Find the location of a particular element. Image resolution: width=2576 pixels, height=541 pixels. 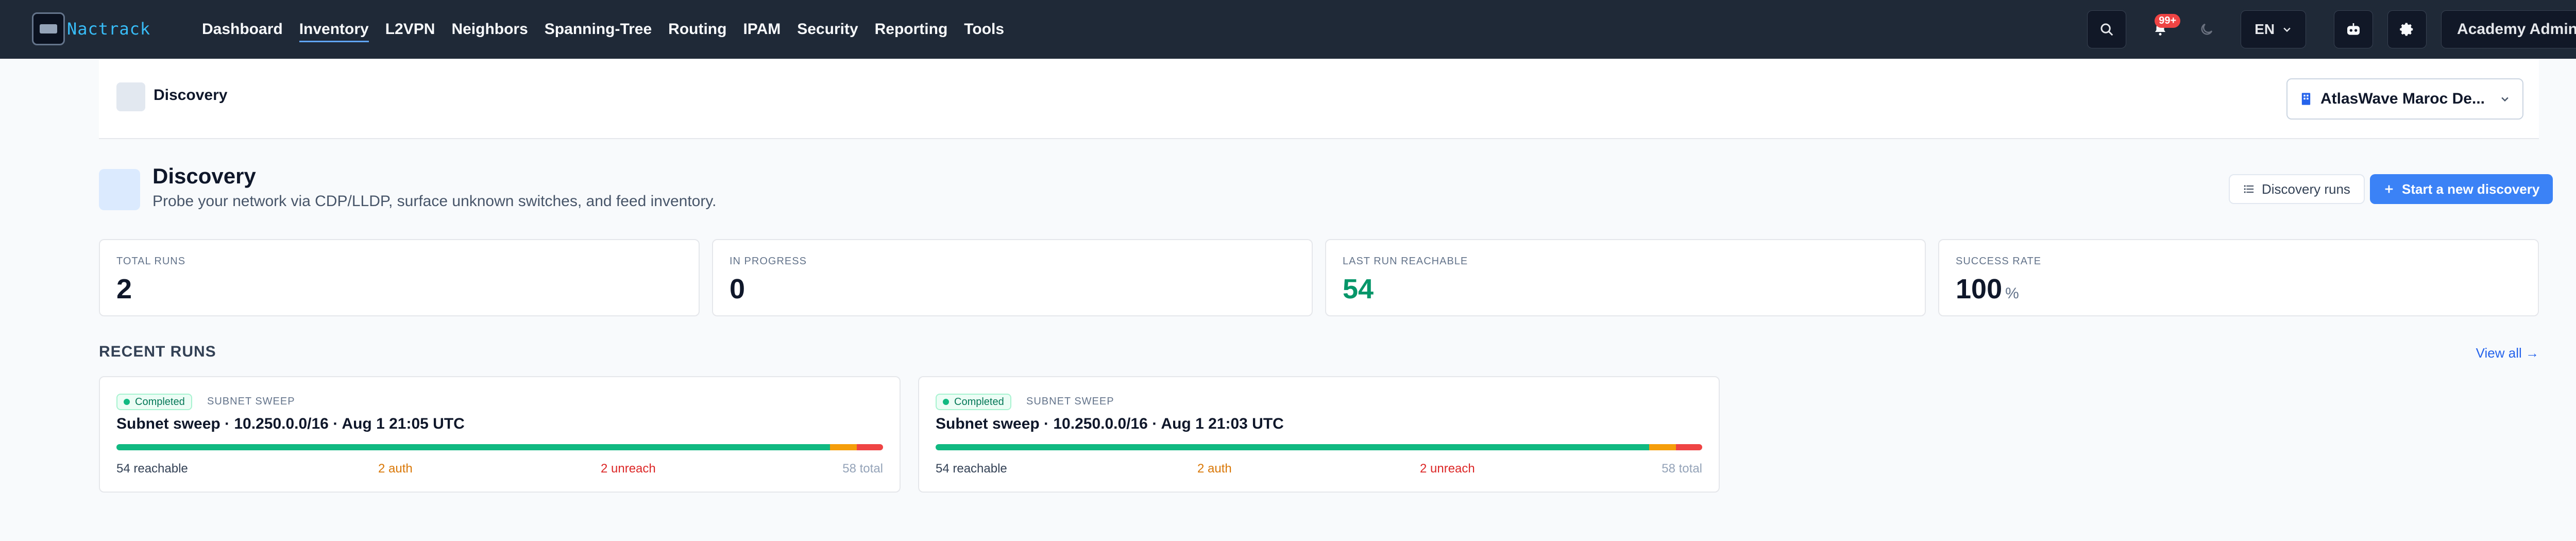

stat-value: 0 is located at coordinates (737, 289).